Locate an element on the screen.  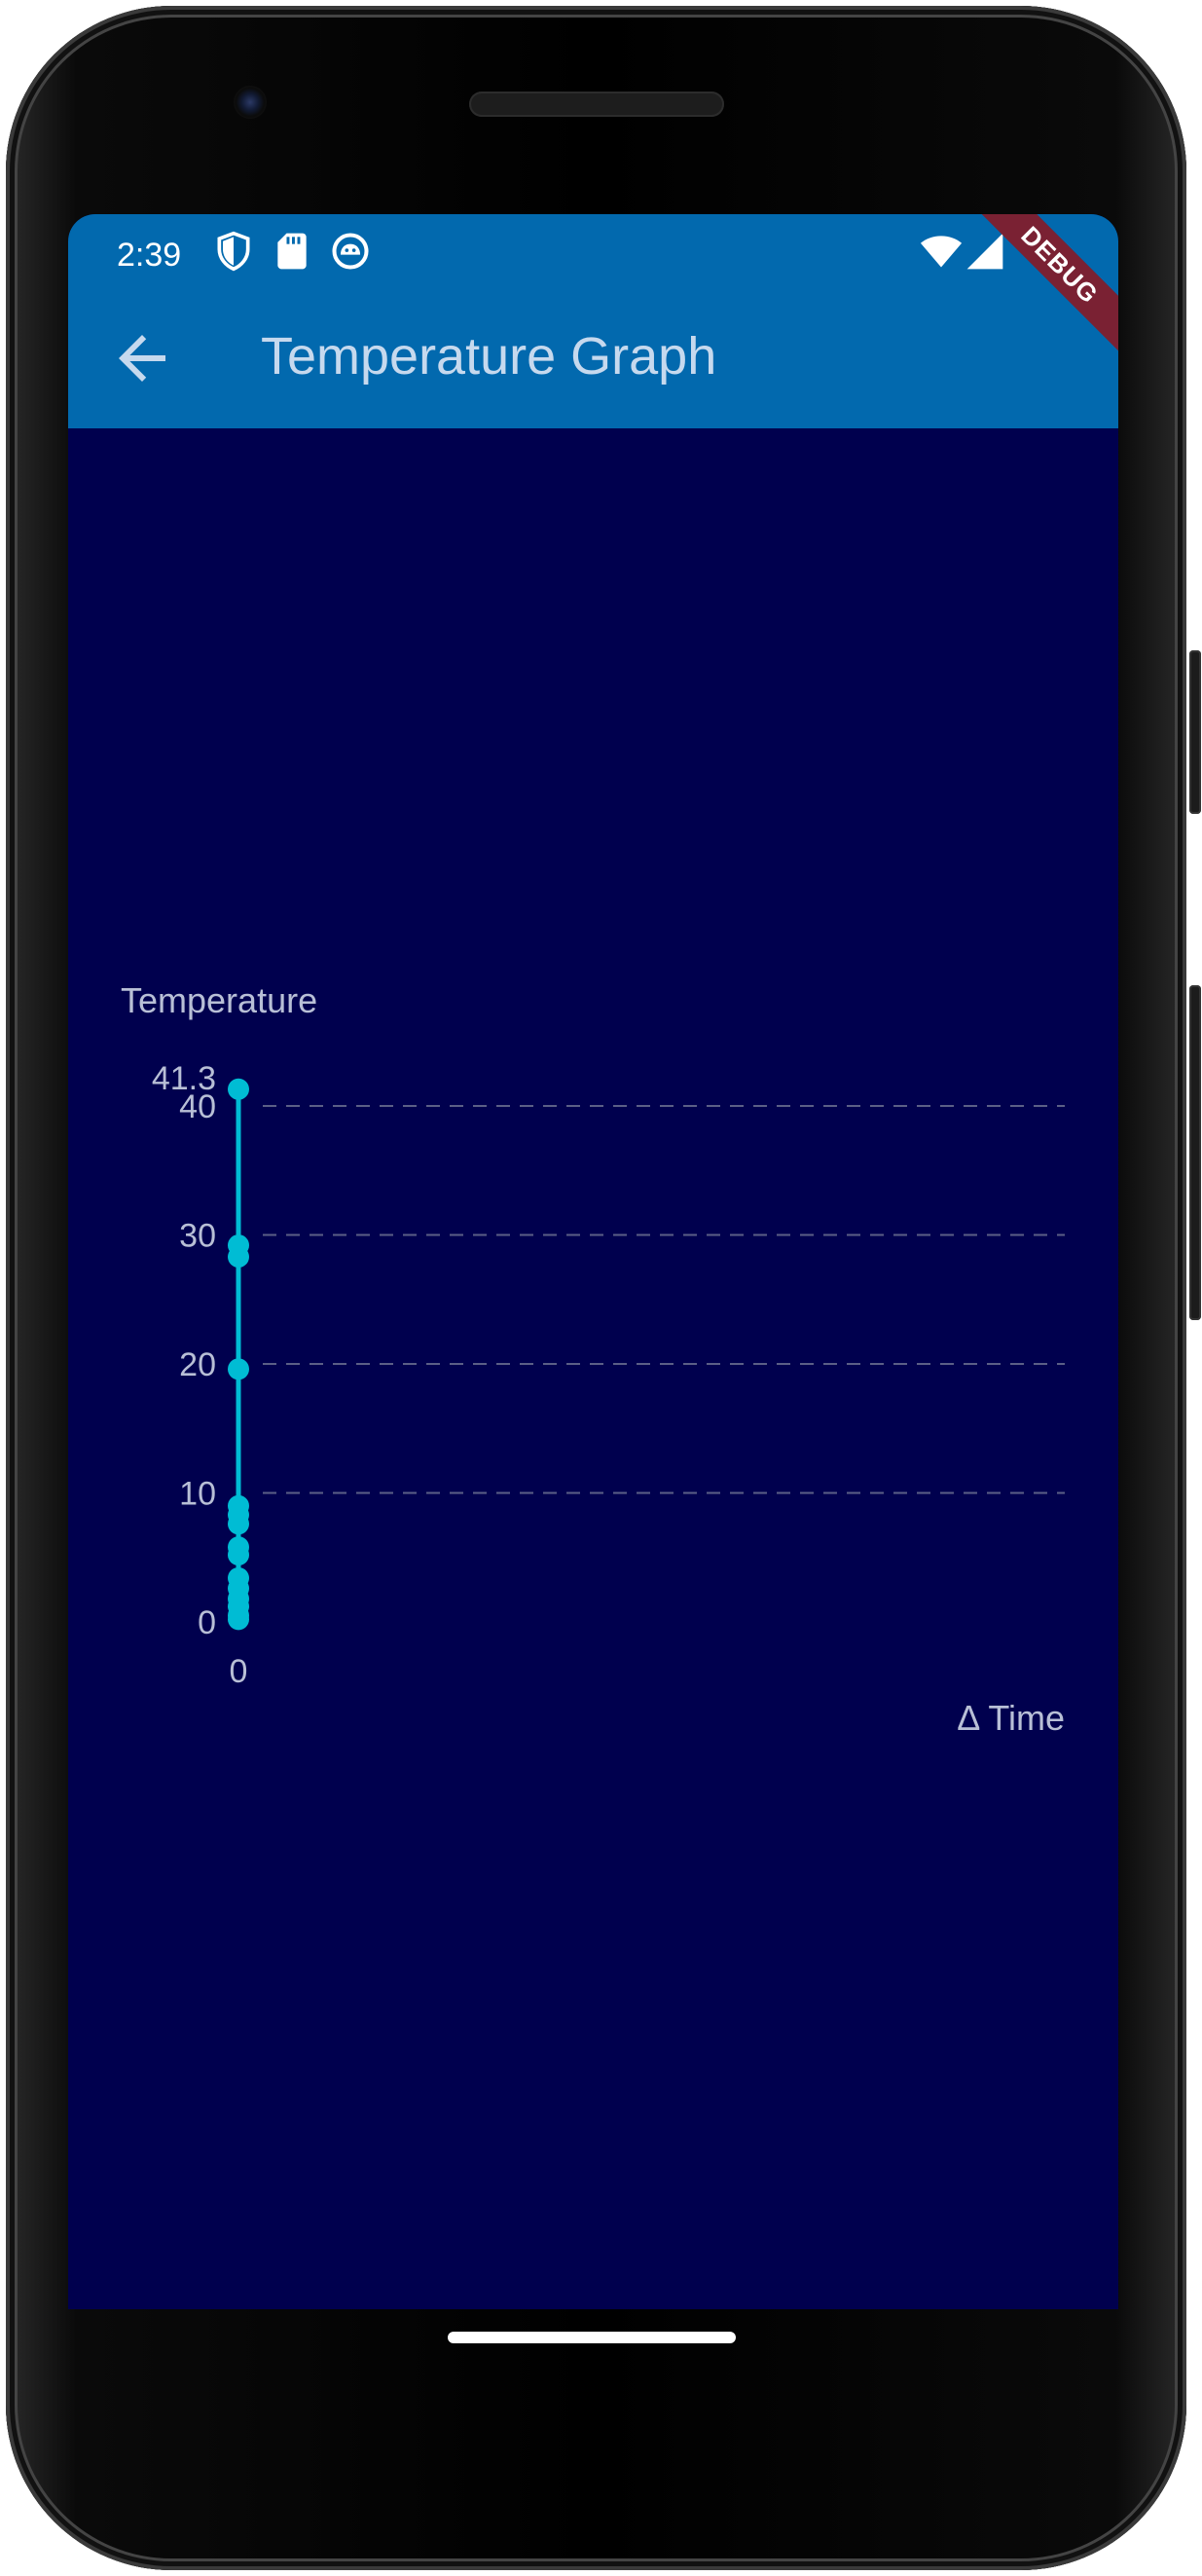
y-tick-labels: 010203040 is located at coordinates (197, 1364).